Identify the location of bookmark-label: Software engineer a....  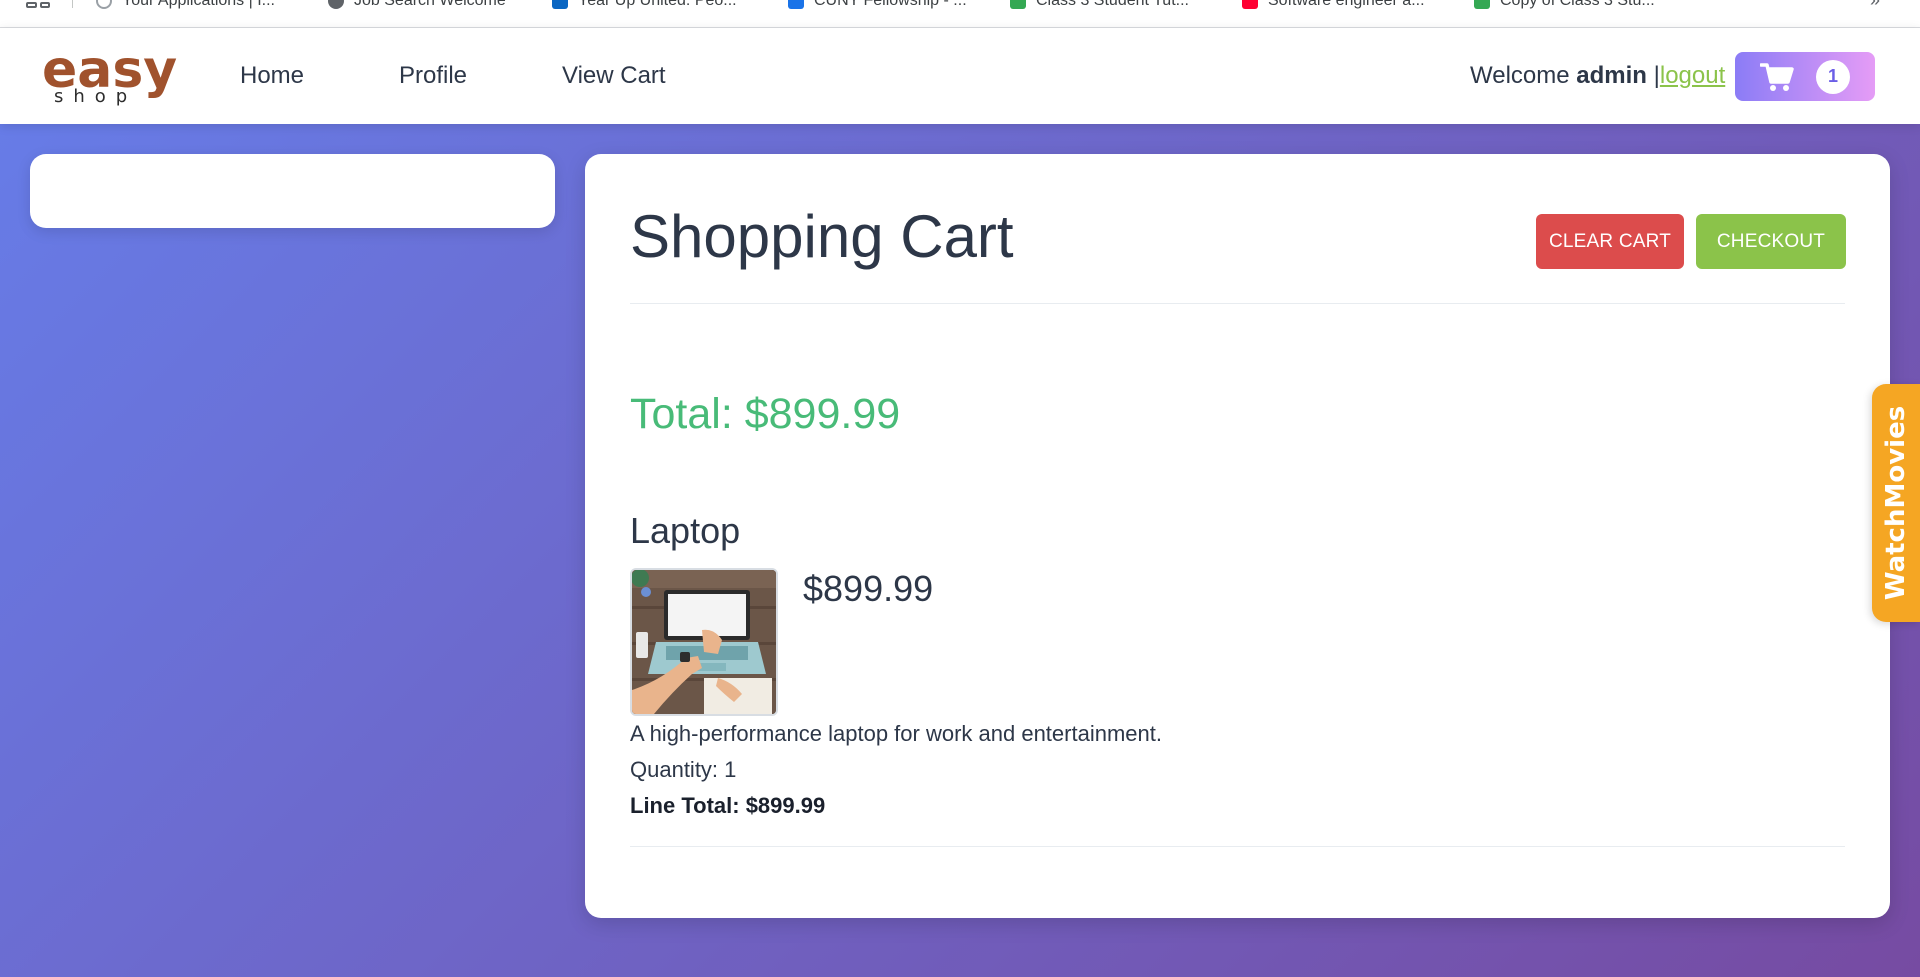
(1346, 4).